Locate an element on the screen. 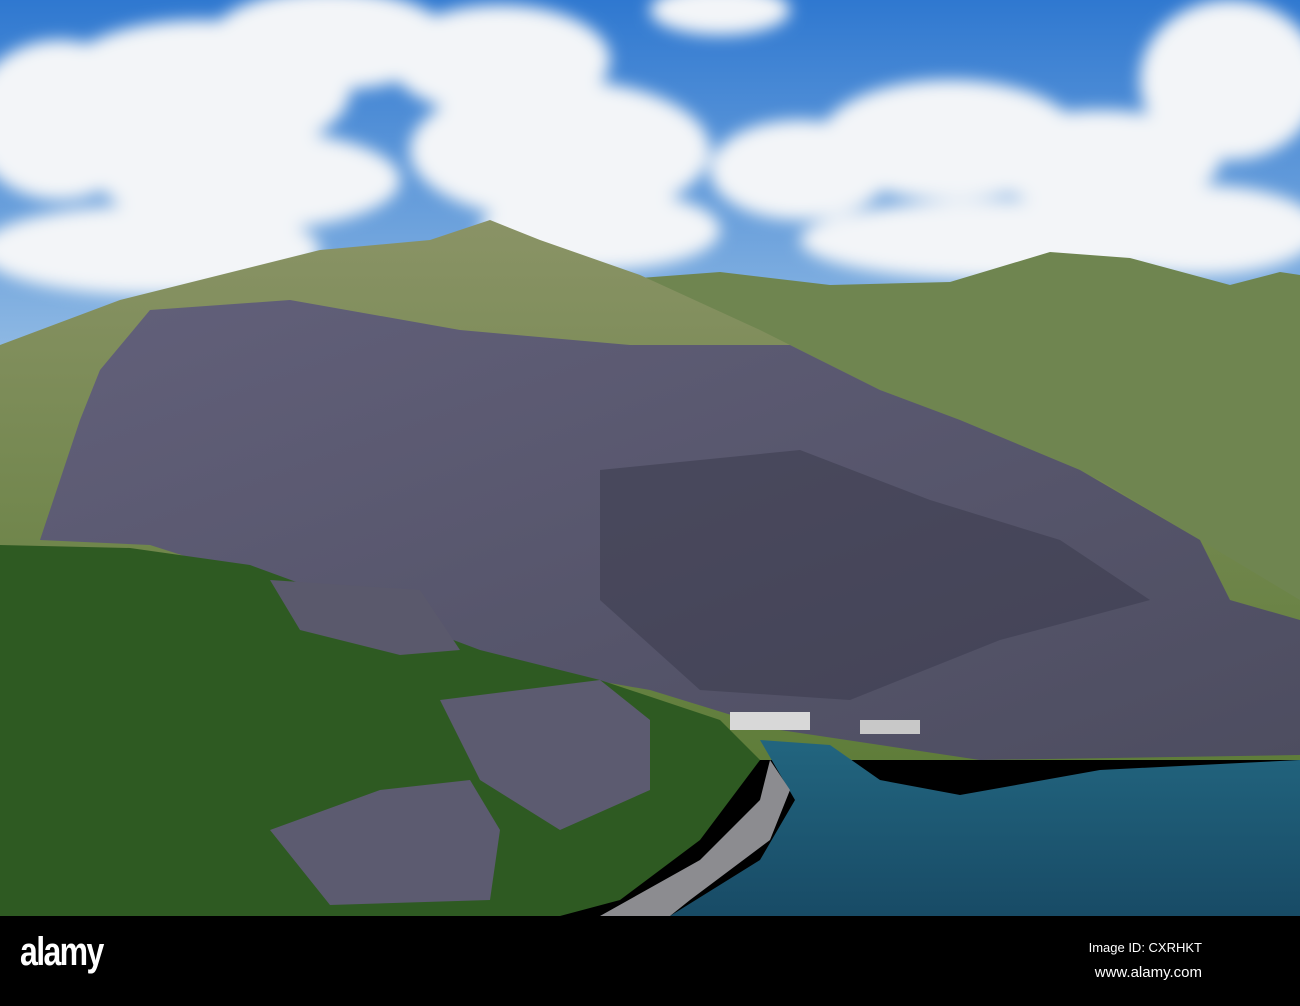 This screenshot has height=1006, width=1300. alamy-logo: alamy is located at coordinates (62, 952).